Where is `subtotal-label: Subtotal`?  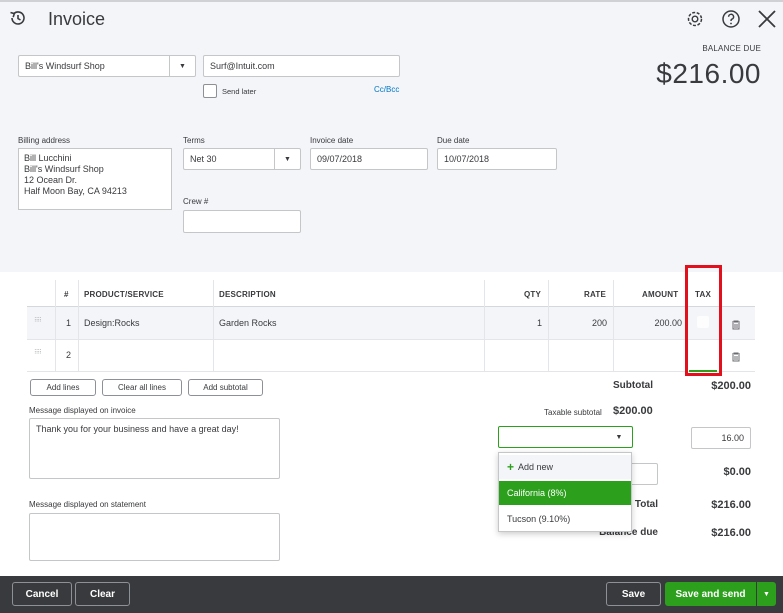 subtotal-label: Subtotal is located at coordinates (633, 385).